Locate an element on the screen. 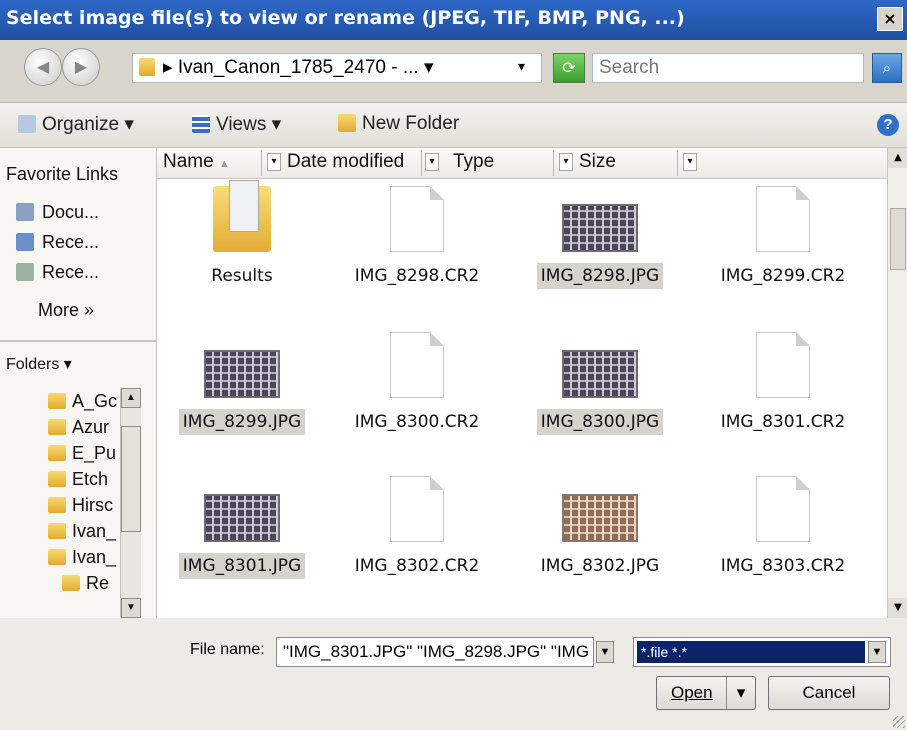 The height and width of the screenshot is (730, 907). folder-tree-scrollbar: ▲ ▼ is located at coordinates (130, 503).